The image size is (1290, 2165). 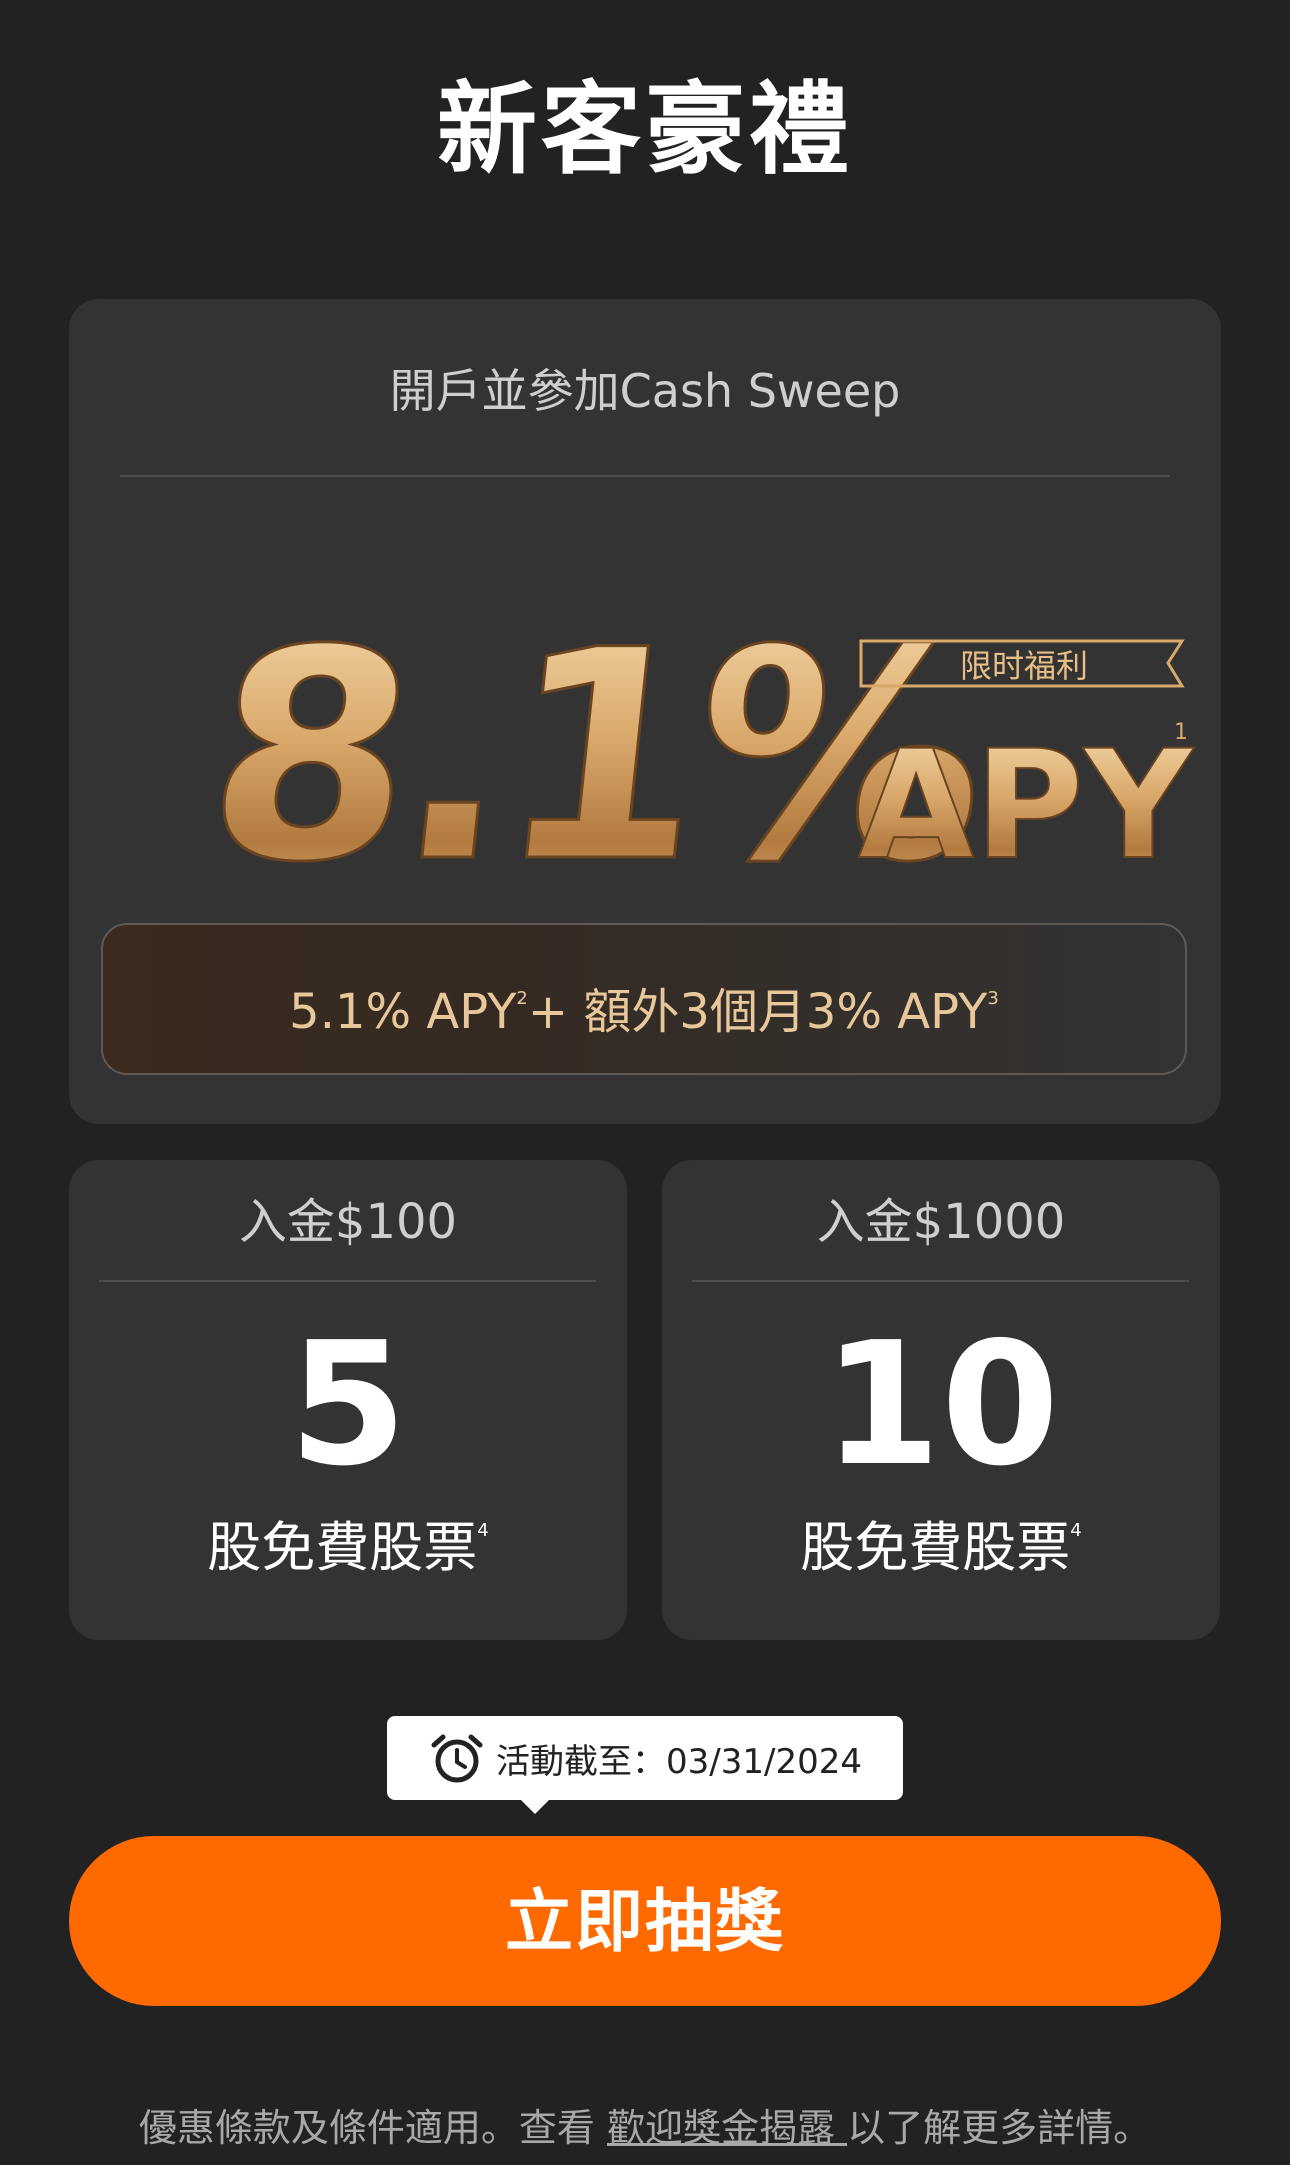 What do you see at coordinates (645, 391) in the screenshot?
I see `cash-sweep-heading: 開戶並參加Cash Sweep` at bounding box center [645, 391].